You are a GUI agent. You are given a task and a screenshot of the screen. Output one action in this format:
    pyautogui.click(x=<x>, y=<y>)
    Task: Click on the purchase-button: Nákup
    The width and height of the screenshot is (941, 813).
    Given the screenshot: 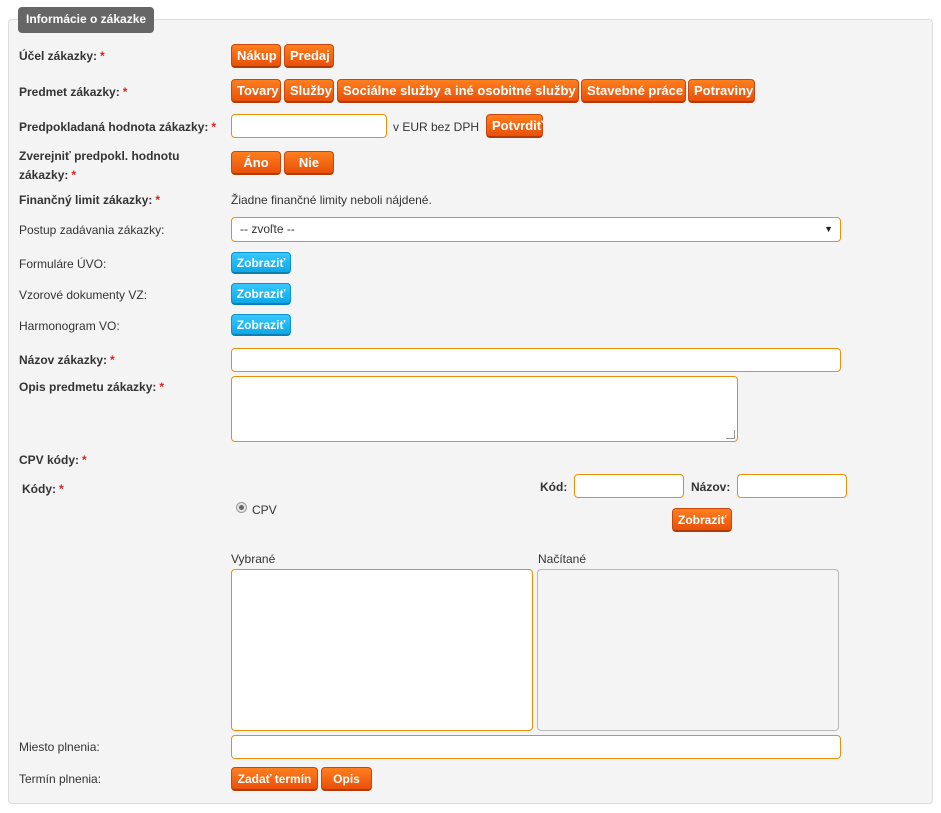 What is the action you would take?
    pyautogui.click(x=256, y=56)
    